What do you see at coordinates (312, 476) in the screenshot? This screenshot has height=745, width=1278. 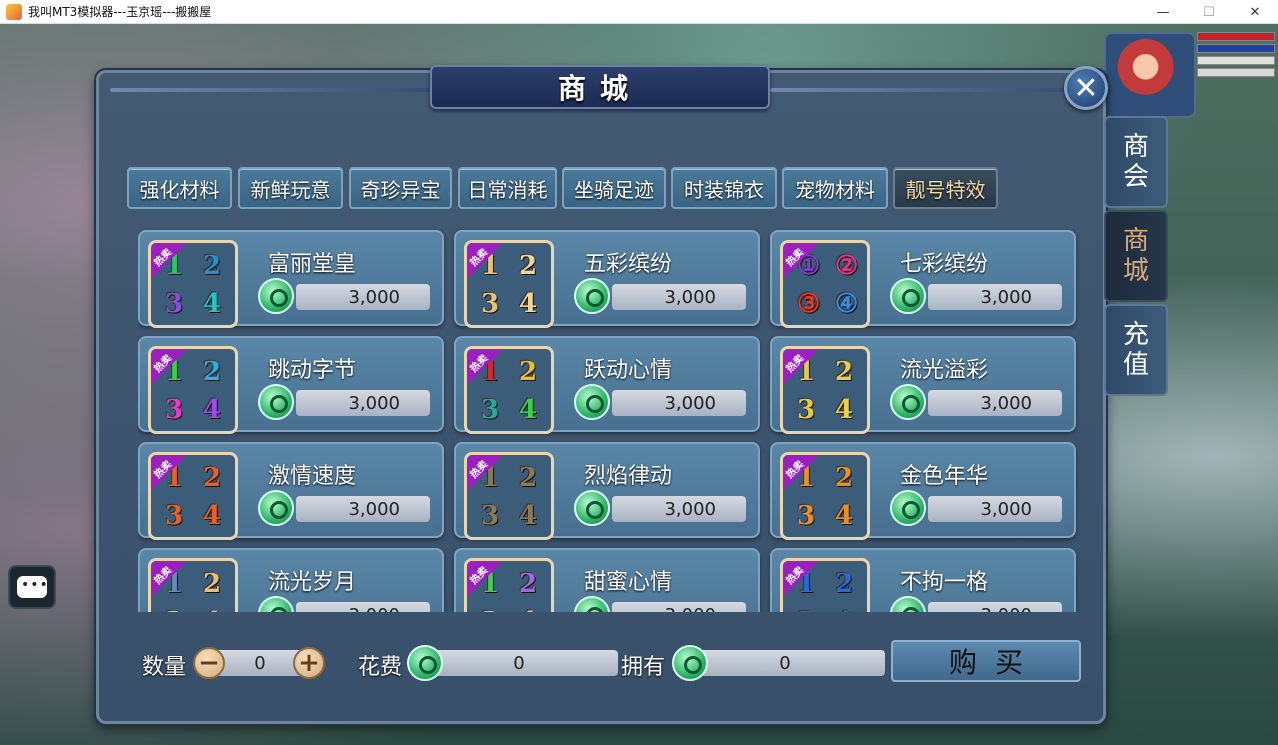 I see `item-name: 激情速度` at bounding box center [312, 476].